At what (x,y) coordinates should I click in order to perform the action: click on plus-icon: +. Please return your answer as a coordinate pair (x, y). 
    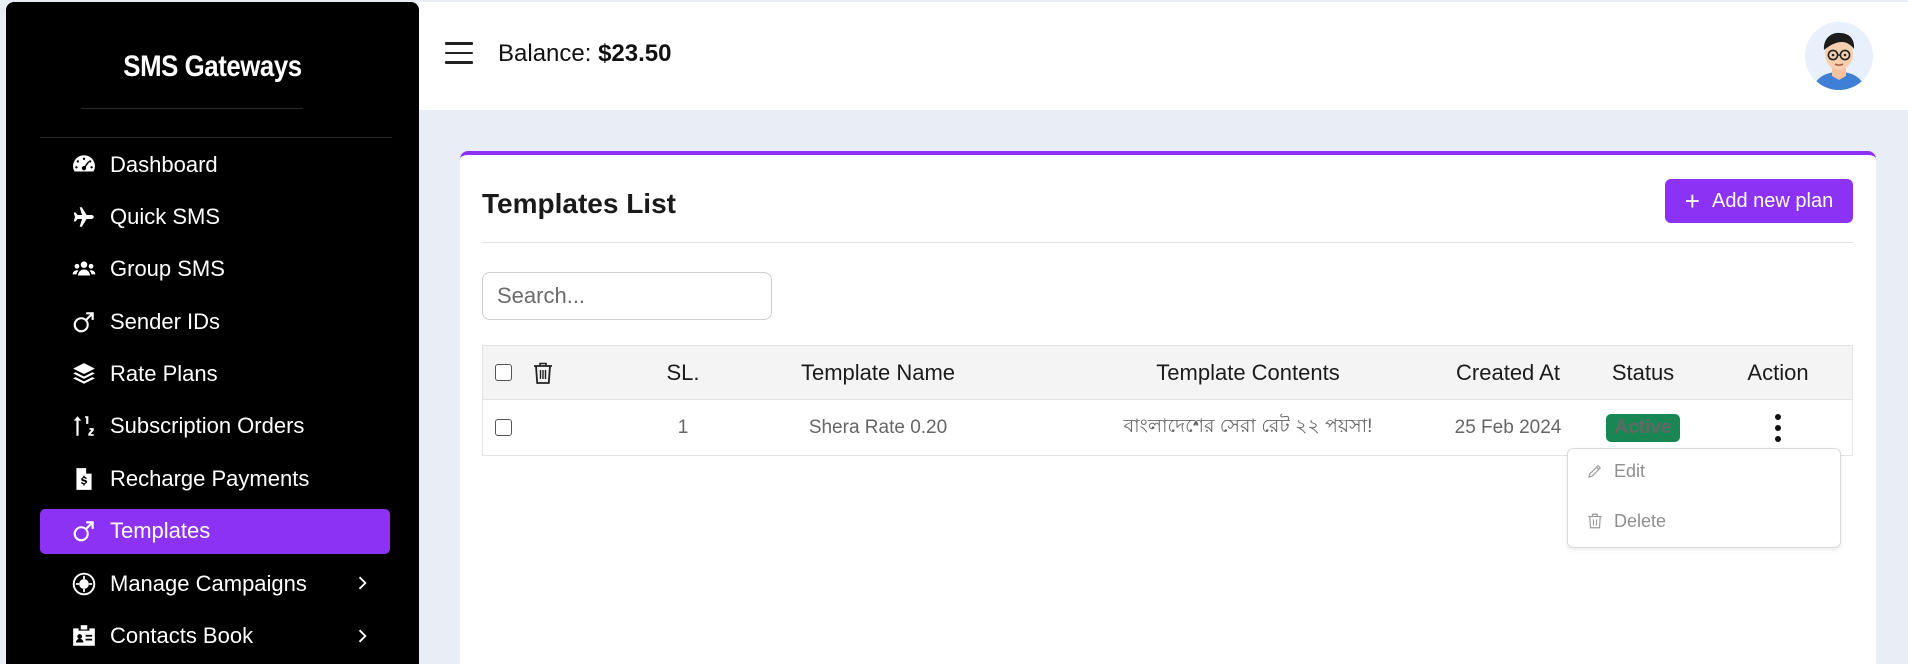
    Looking at the image, I should click on (1692, 201).